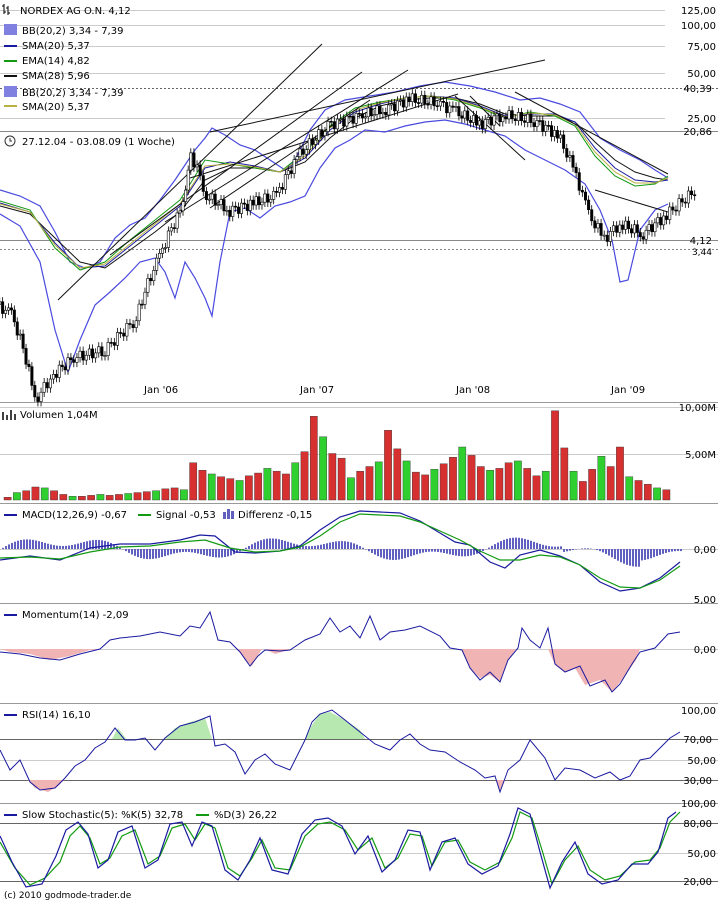 The width and height of the screenshot is (718, 901). Describe the element at coordinates (56, 46) in the screenshot. I see `legend-entry: SMA(20) 5,37` at that location.